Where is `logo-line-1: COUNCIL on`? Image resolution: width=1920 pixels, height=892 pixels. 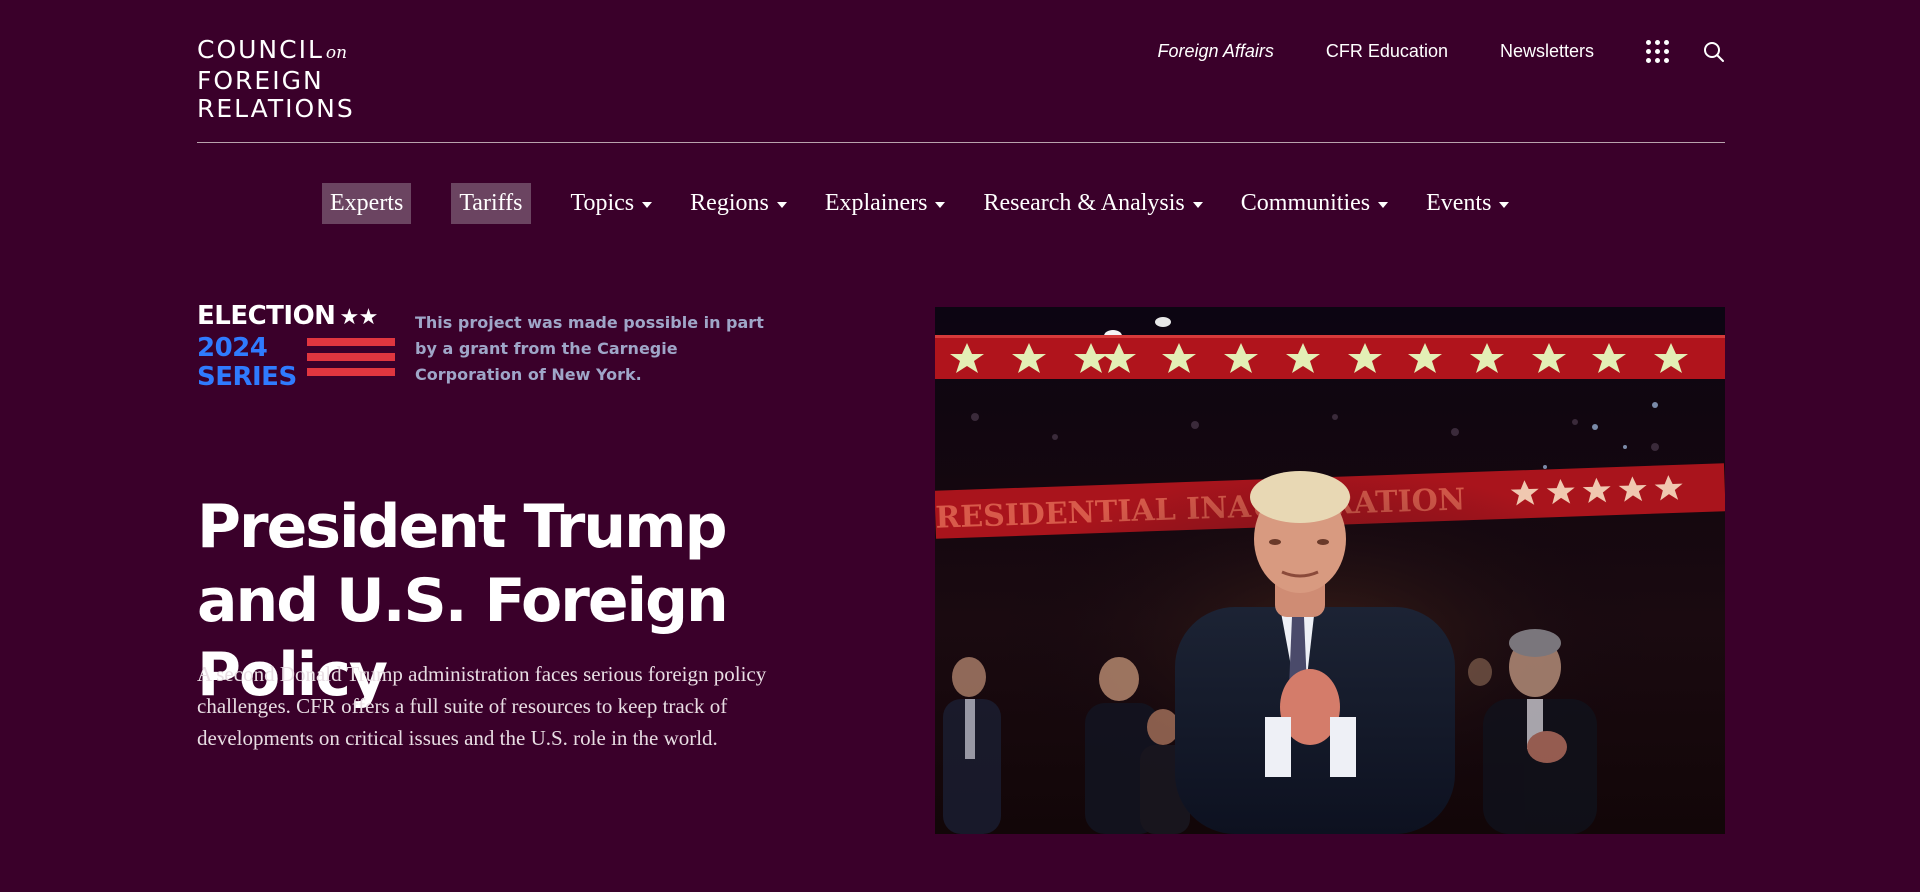 logo-line-1: COUNCIL on is located at coordinates (272, 49).